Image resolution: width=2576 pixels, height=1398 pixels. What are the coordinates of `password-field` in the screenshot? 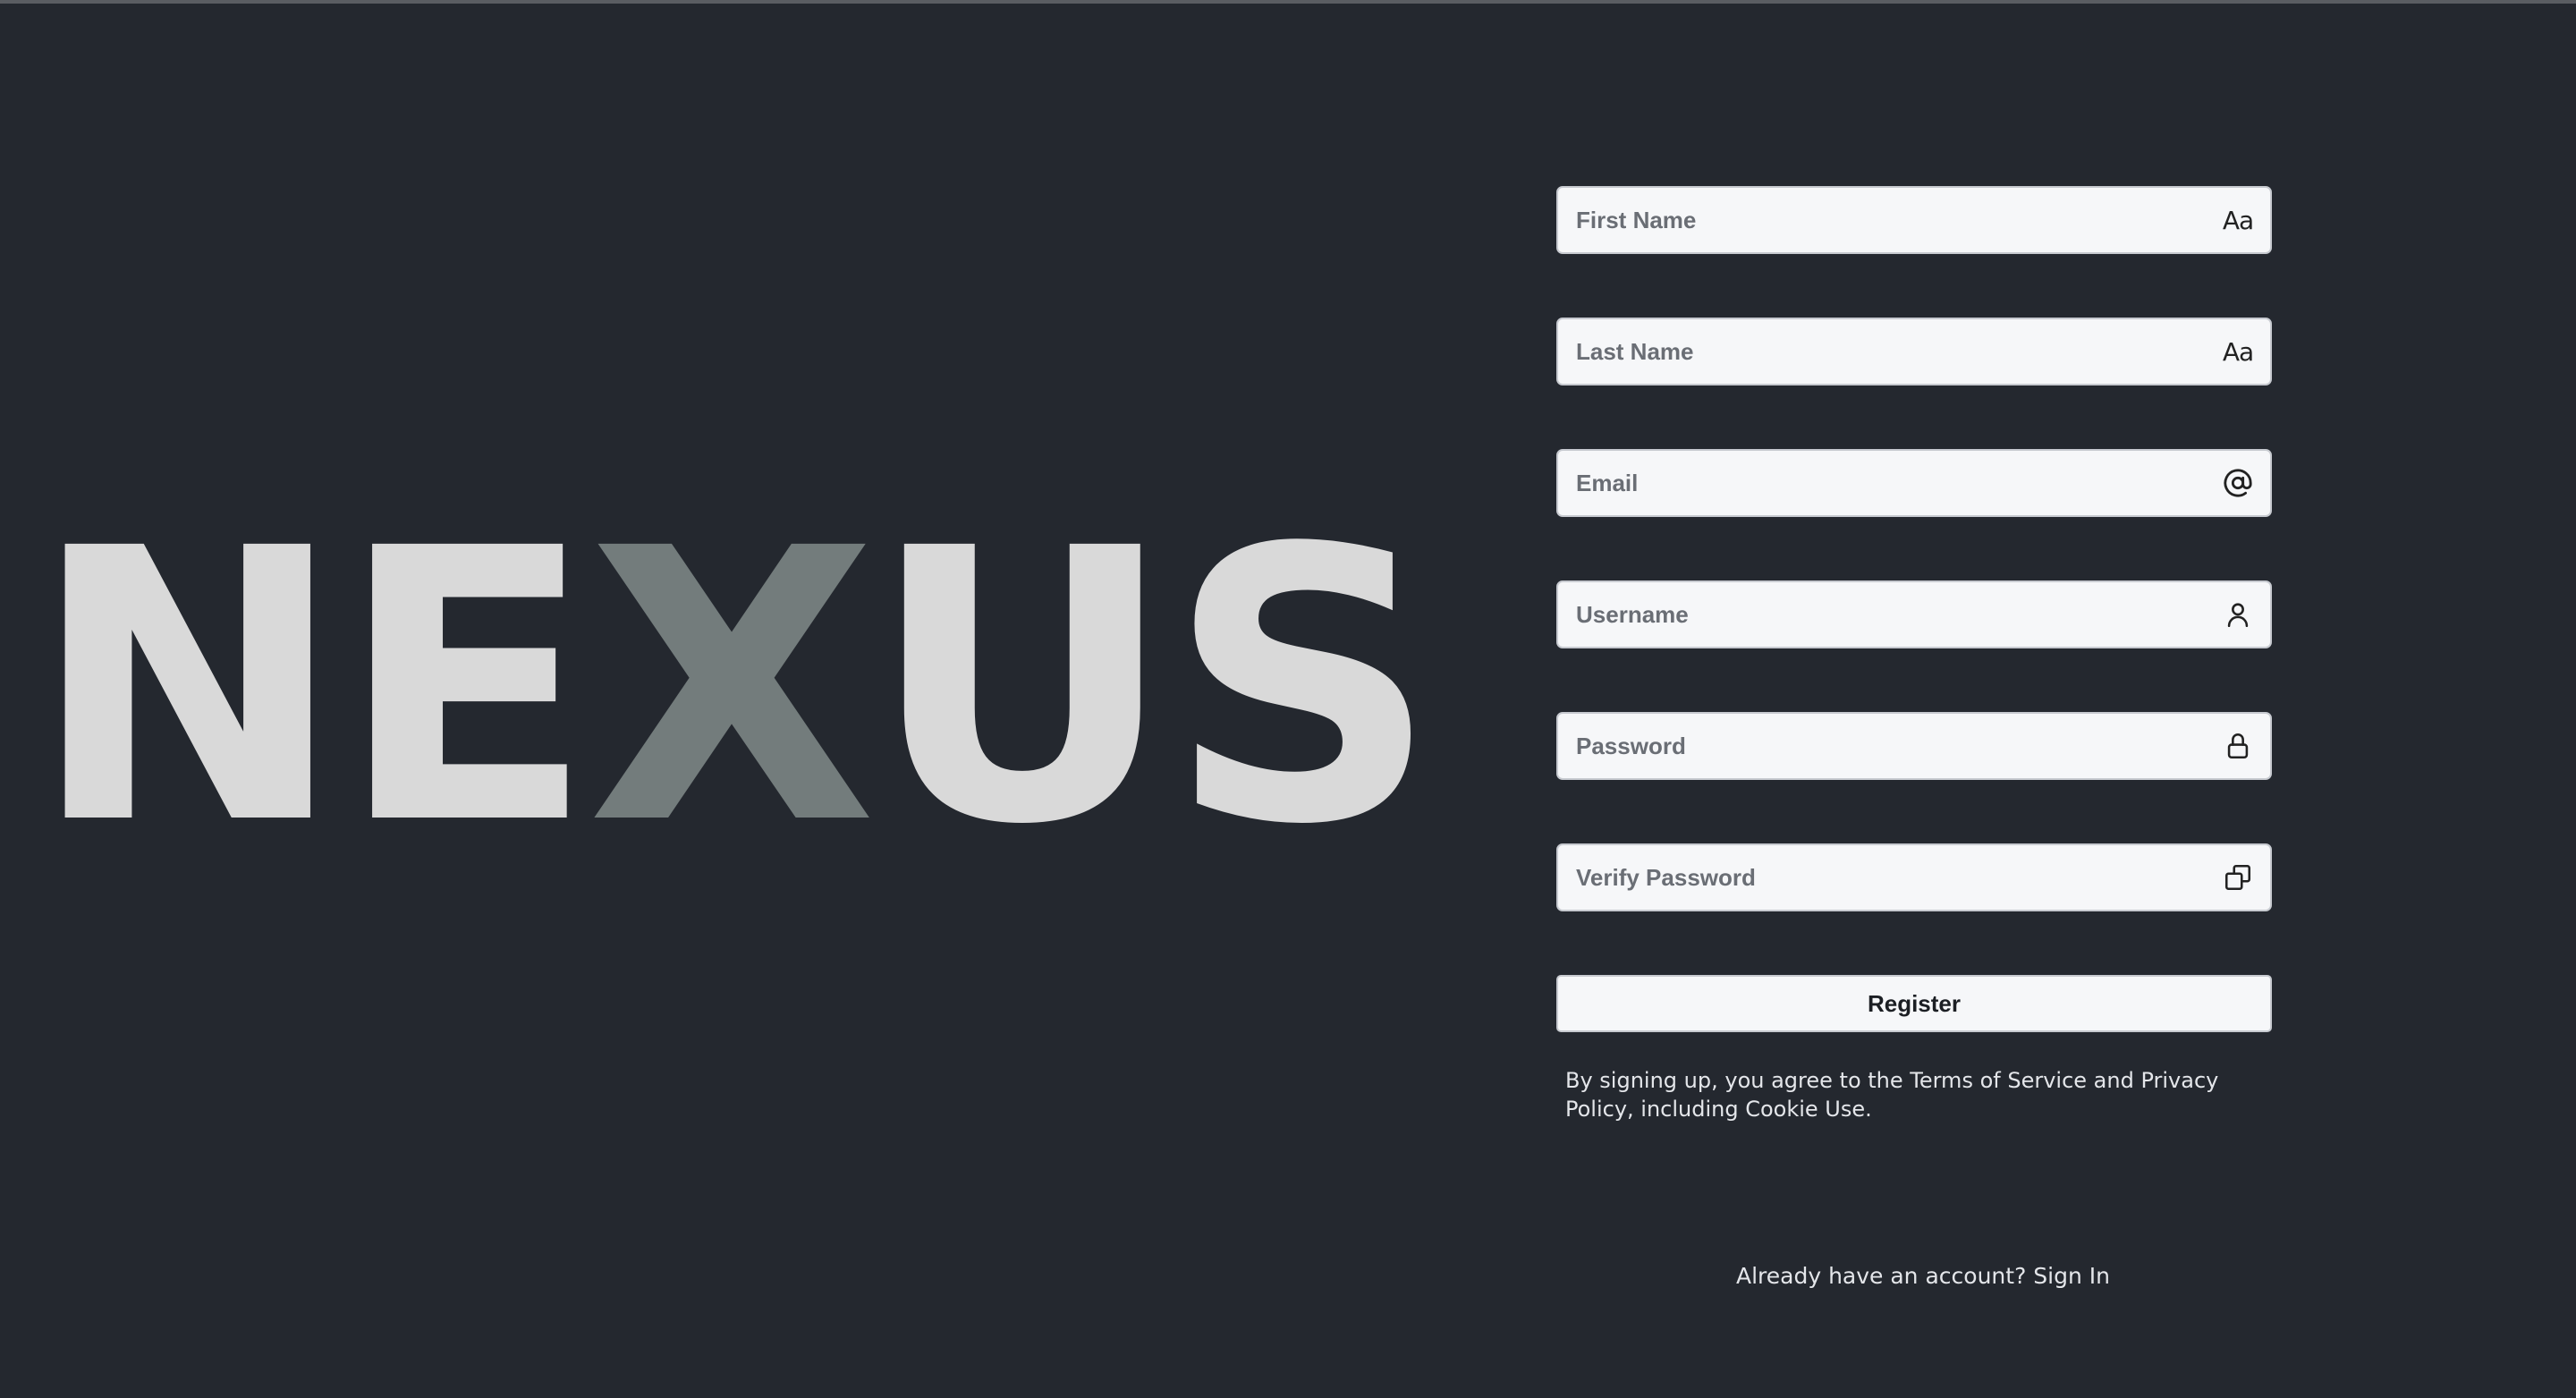 It's located at (1914, 746).